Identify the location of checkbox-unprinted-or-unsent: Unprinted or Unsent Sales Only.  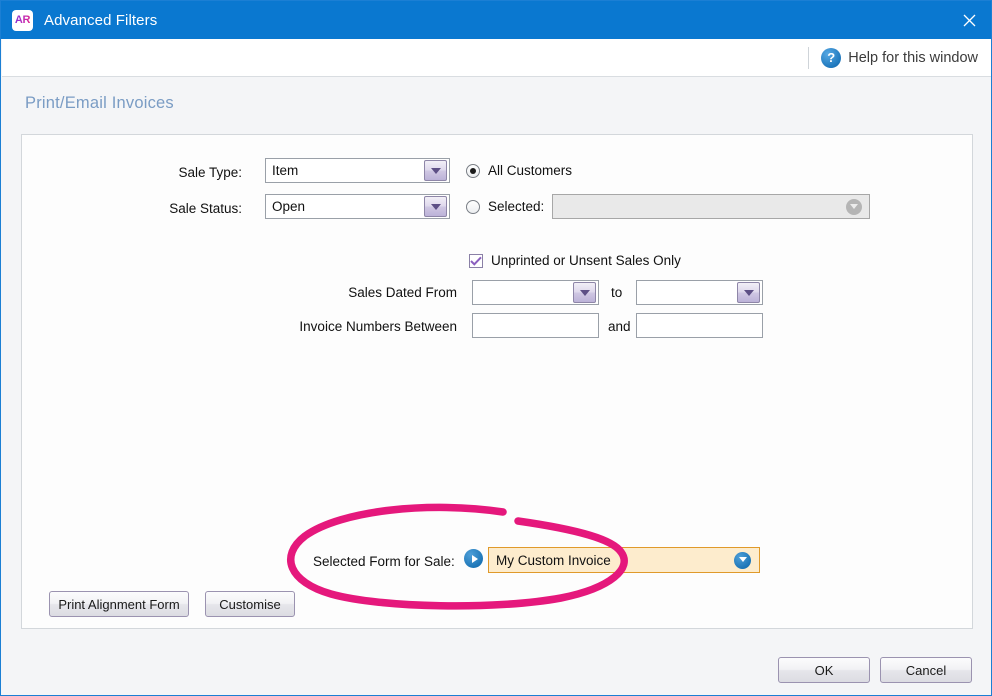
(575, 260).